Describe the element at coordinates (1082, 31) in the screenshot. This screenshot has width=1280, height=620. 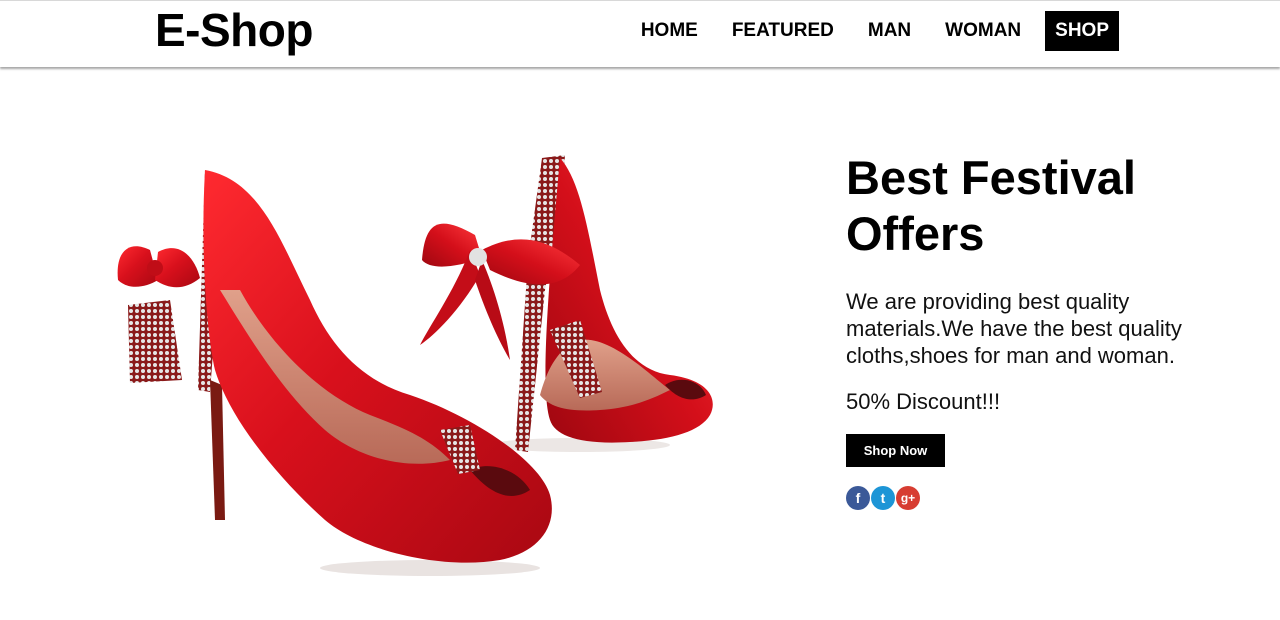
I see `nav-shop: SHOP` at that location.